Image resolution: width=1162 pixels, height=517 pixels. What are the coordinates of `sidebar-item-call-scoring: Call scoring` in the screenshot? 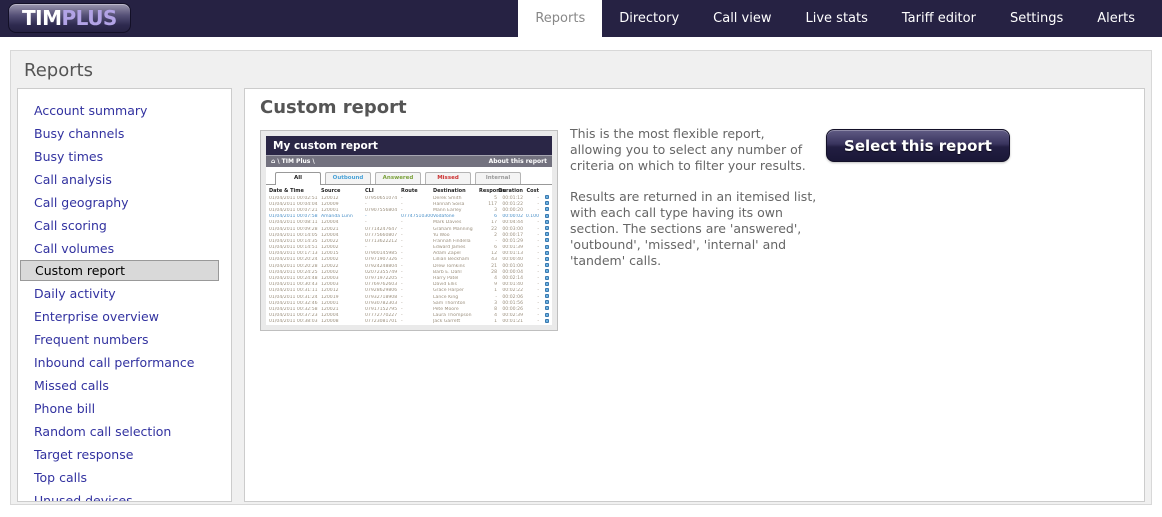 It's located at (124, 225).